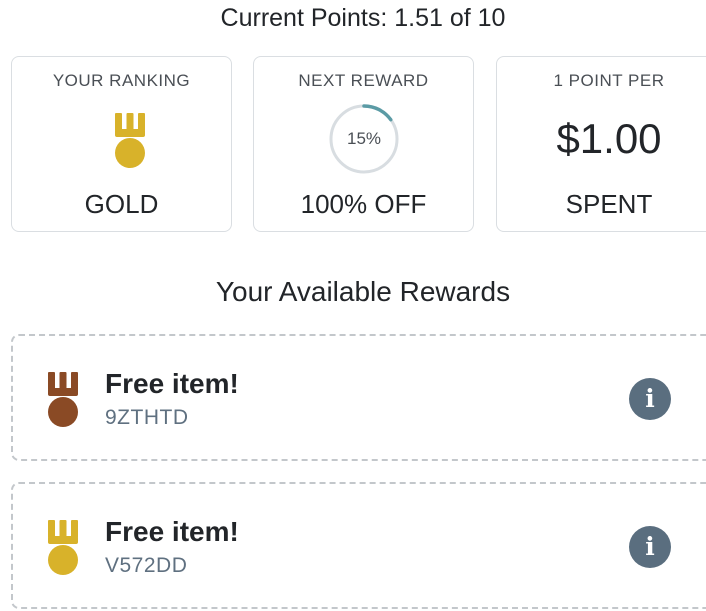 This screenshot has height=611, width=706. What do you see at coordinates (609, 138) in the screenshot?
I see `rate-amount: $1.00` at bounding box center [609, 138].